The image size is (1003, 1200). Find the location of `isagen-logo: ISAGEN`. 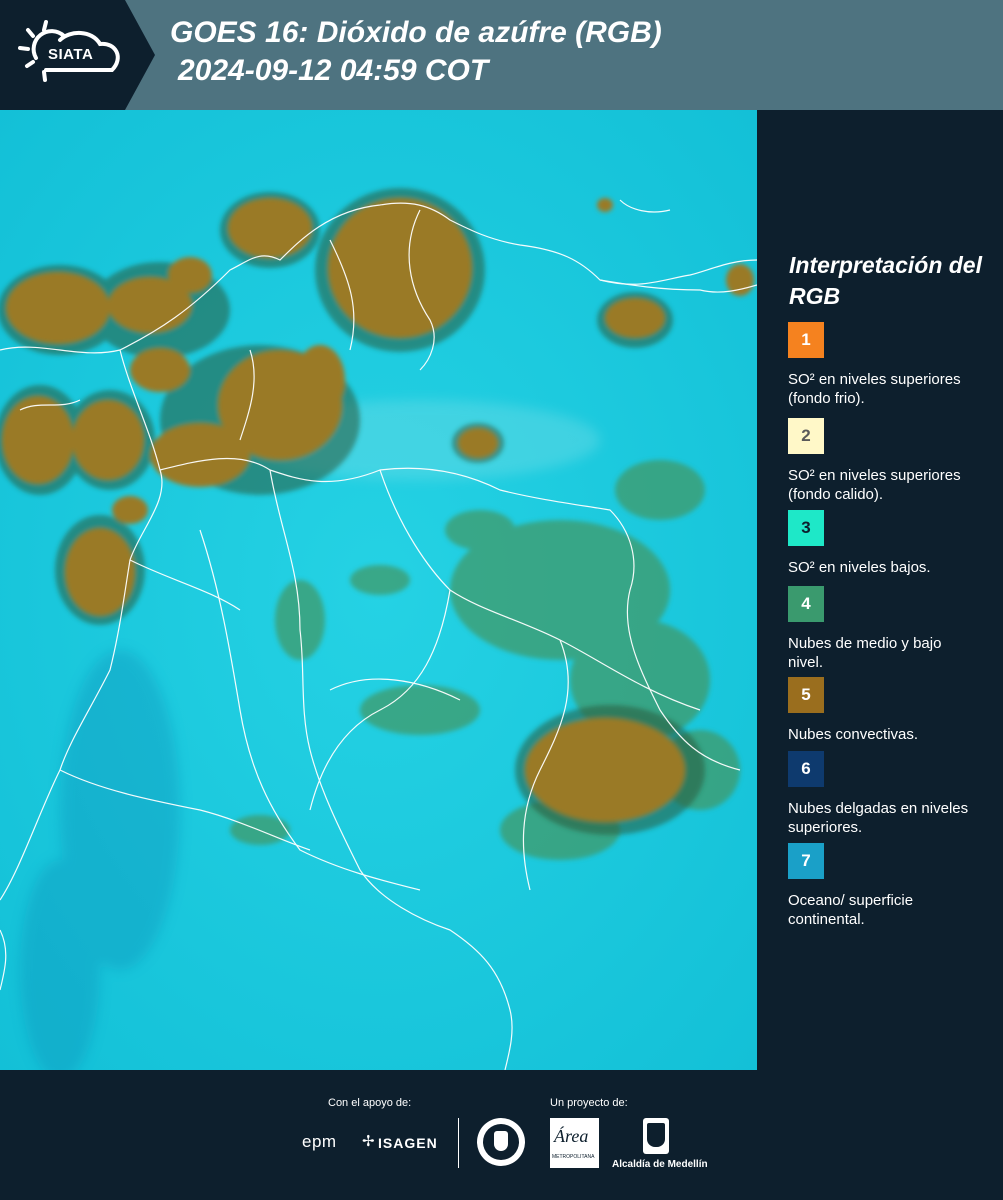

isagen-logo: ISAGEN is located at coordinates (408, 1143).